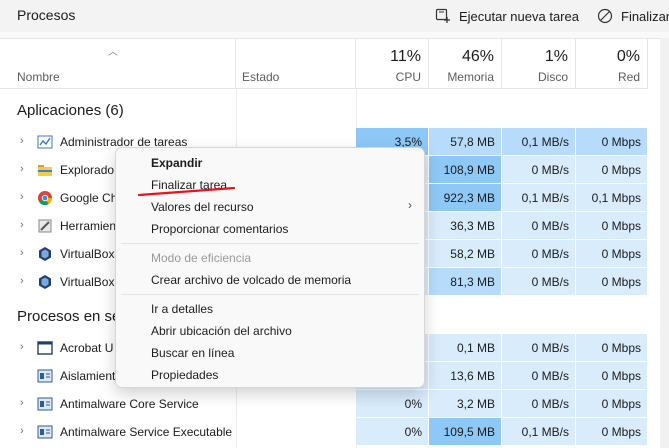  I want to click on column-header-memory: 46% Memoria, so click(465, 64).